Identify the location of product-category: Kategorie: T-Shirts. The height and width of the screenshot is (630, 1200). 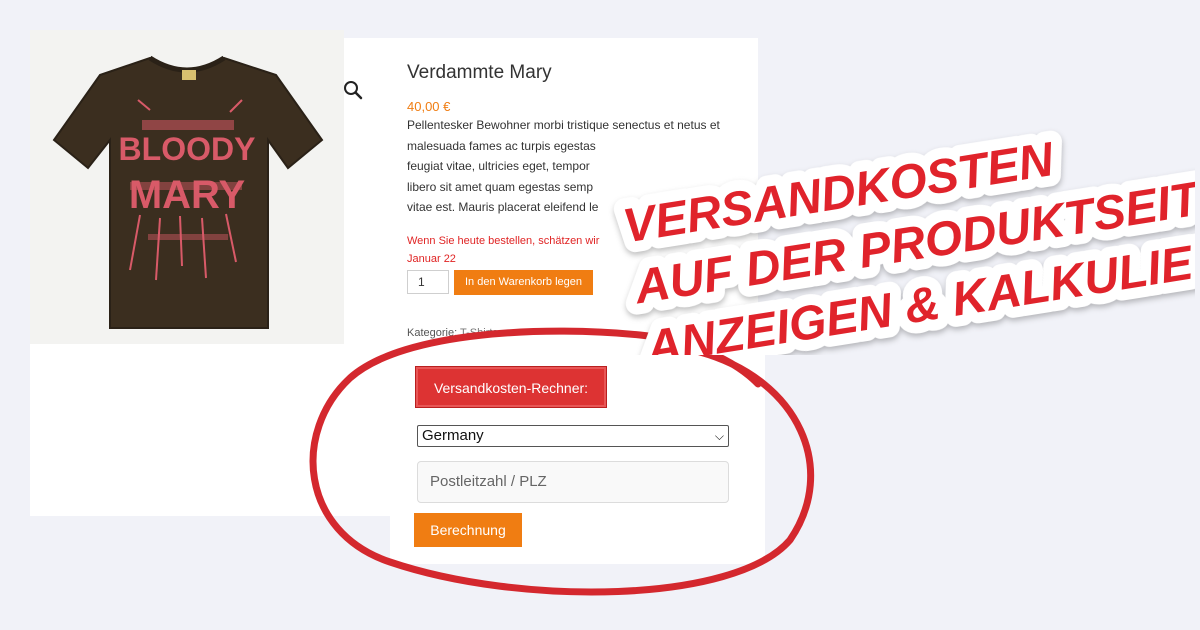
(452, 333).